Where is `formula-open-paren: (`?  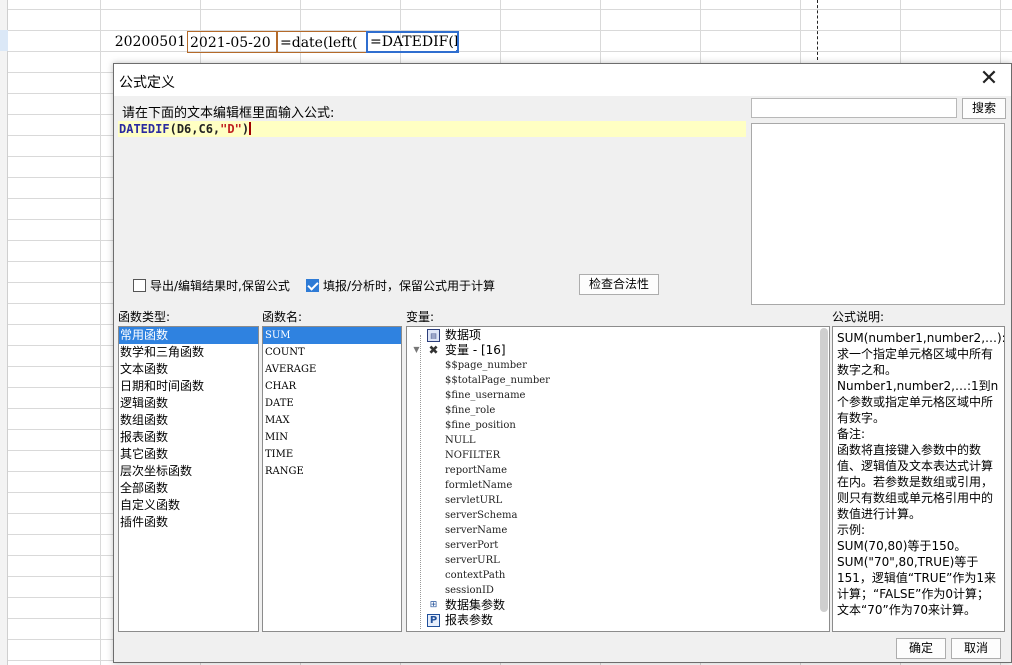
formula-open-paren: ( is located at coordinates (173, 129).